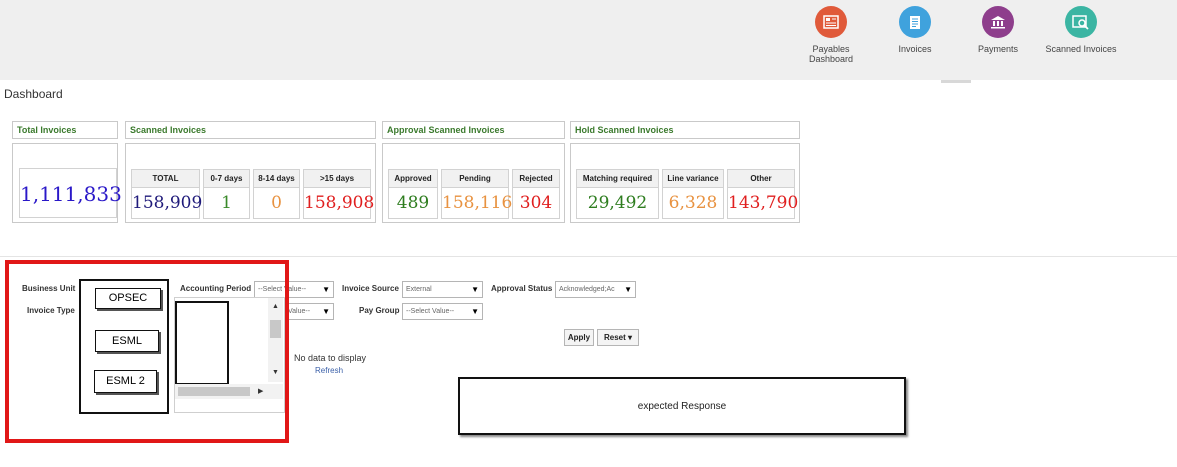 This screenshot has width=1177, height=467. What do you see at coordinates (226, 203) in the screenshot?
I see `stat-value: 1` at bounding box center [226, 203].